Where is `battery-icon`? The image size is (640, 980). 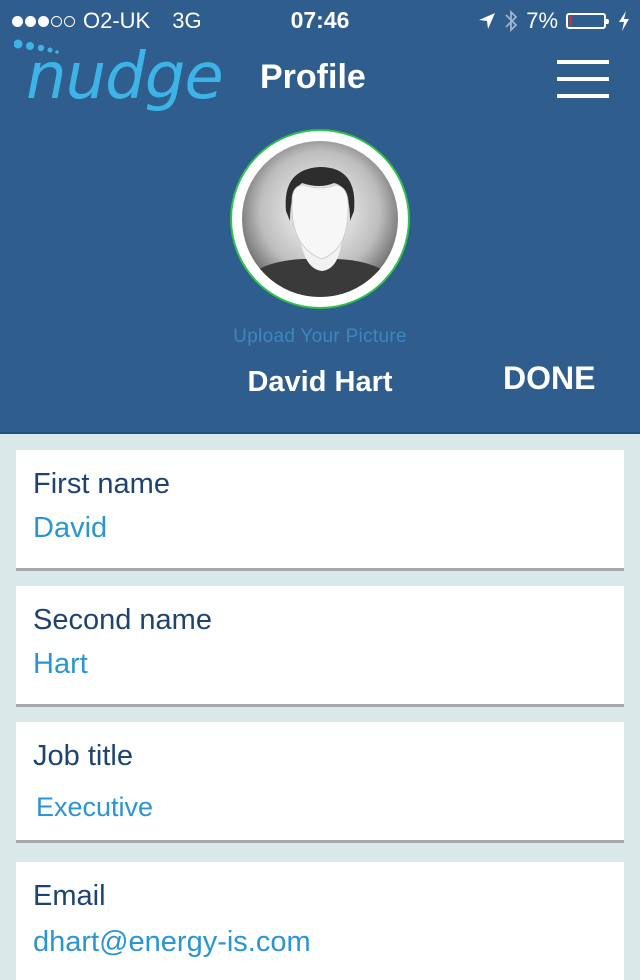 battery-icon is located at coordinates (587, 21).